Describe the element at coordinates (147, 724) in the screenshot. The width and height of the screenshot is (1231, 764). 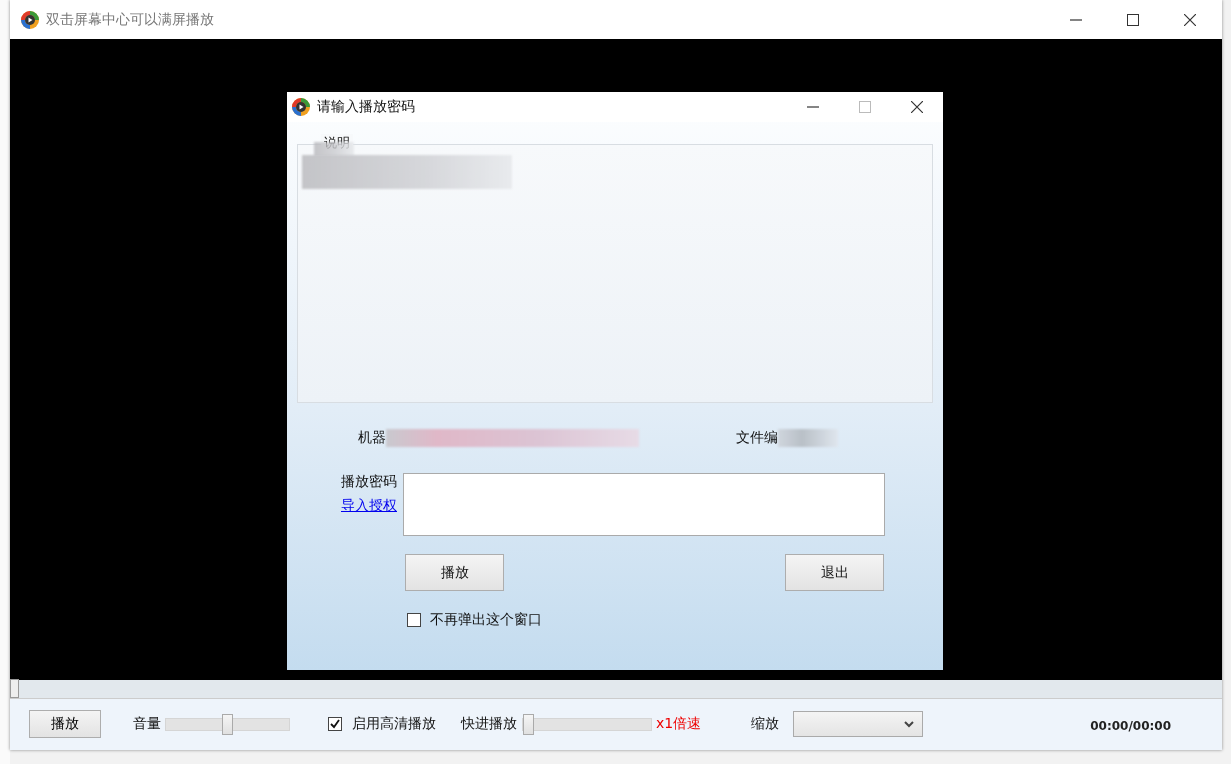
I see `volume-label: 音量` at that location.